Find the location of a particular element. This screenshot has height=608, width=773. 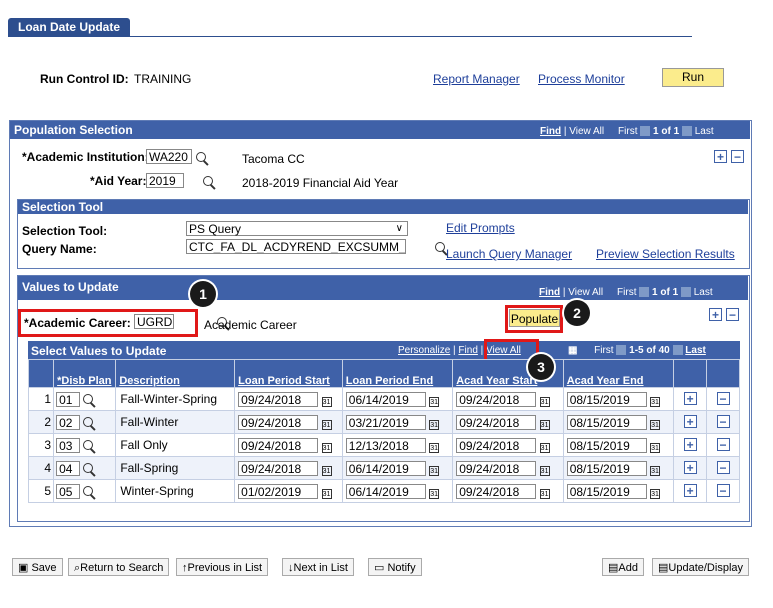

grid-find-link: Find is located at coordinates (467, 350).